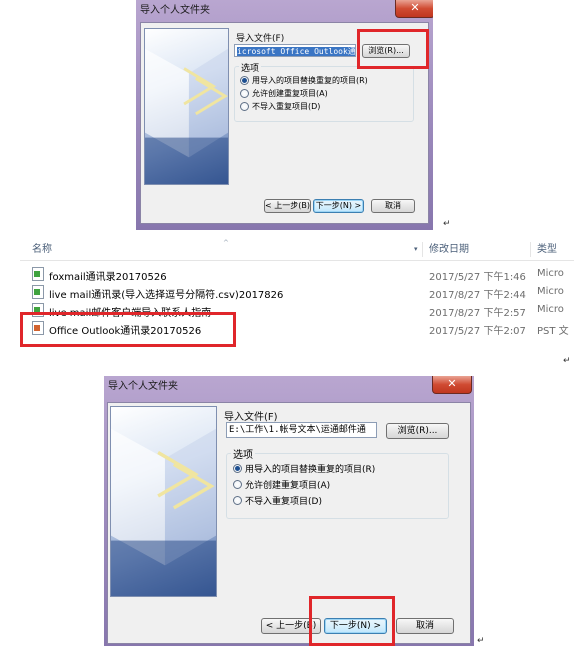 This screenshot has width=574, height=651. Describe the element at coordinates (301, 430) in the screenshot. I see `import-path-input: E:\工作\1.帐号文本\运通邮件通` at that location.